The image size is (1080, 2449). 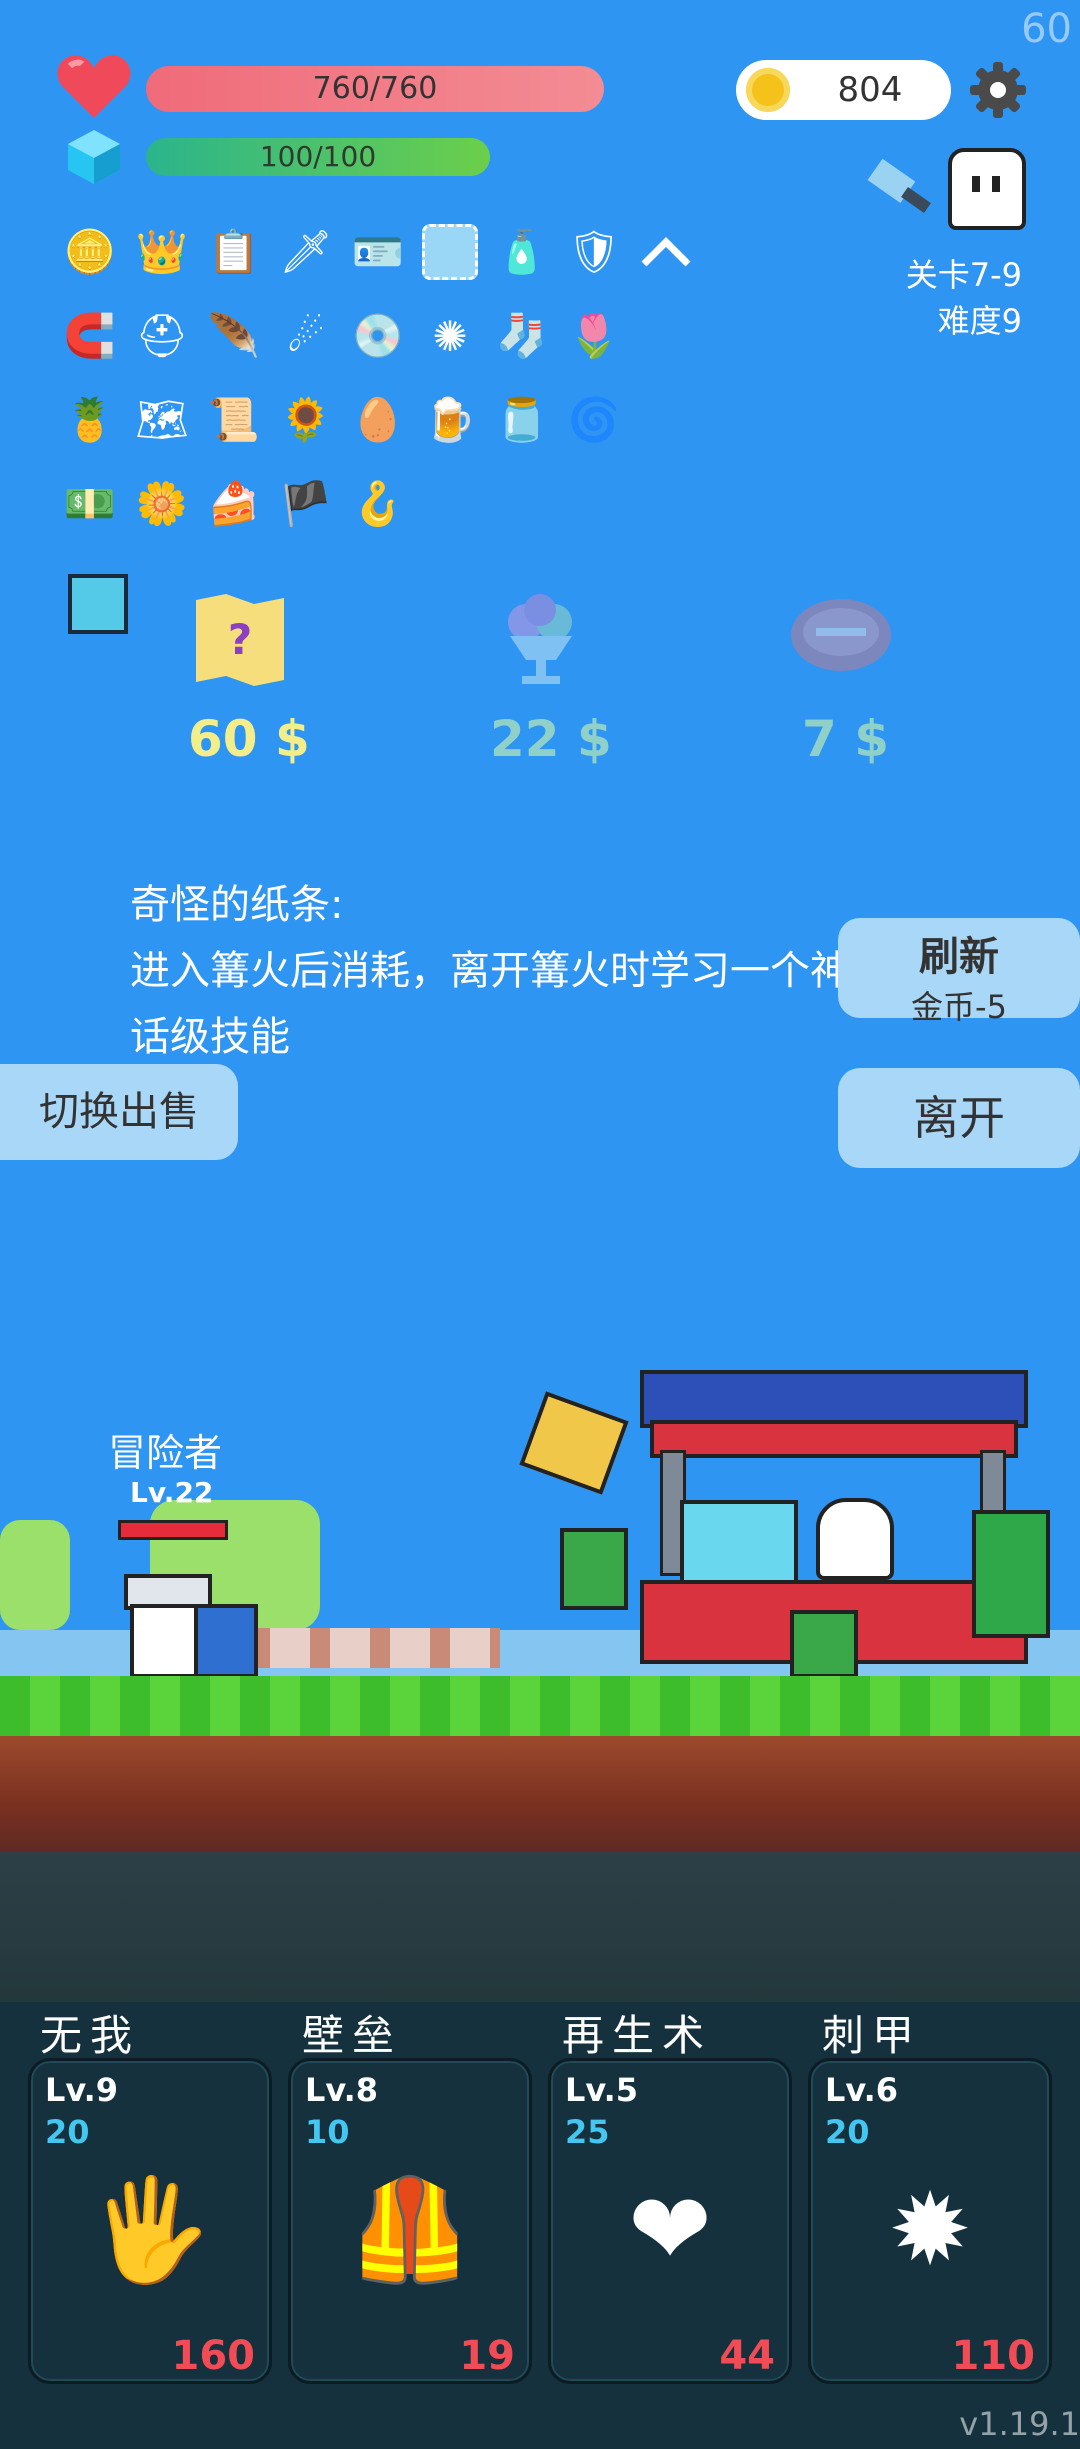 I want to click on jam-jar-icon: 🫙, so click(x=522, y=420).